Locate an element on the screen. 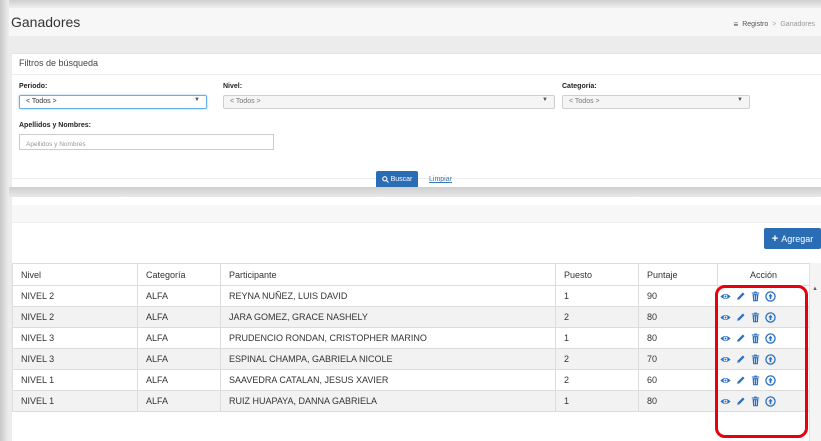  cell-puntaje: 90 is located at coordinates (678, 296).